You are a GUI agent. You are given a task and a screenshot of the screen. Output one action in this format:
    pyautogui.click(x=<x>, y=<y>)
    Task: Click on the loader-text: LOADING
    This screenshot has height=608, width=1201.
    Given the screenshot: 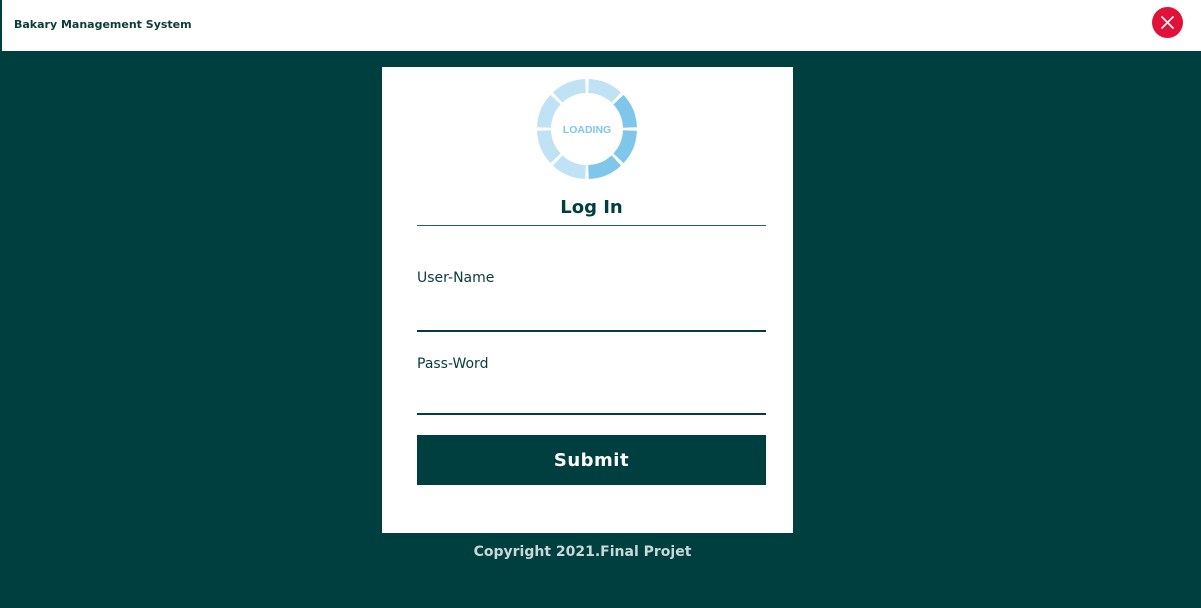 What is the action you would take?
    pyautogui.click(x=587, y=130)
    